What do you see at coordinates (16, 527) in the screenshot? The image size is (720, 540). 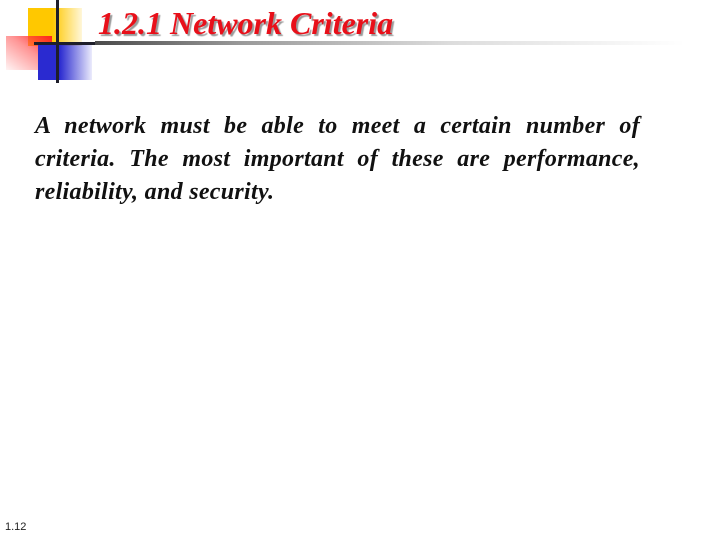 I see `slide-number: 1.12` at bounding box center [16, 527].